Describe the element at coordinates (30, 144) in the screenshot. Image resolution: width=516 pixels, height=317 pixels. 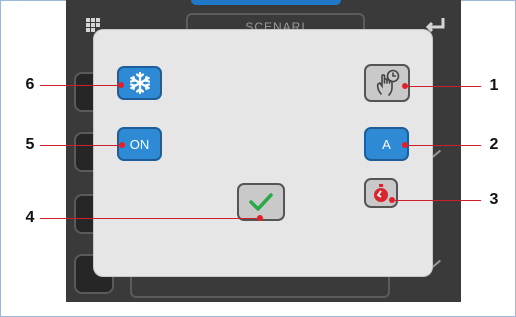
I see `callout-number-5: 5` at that location.